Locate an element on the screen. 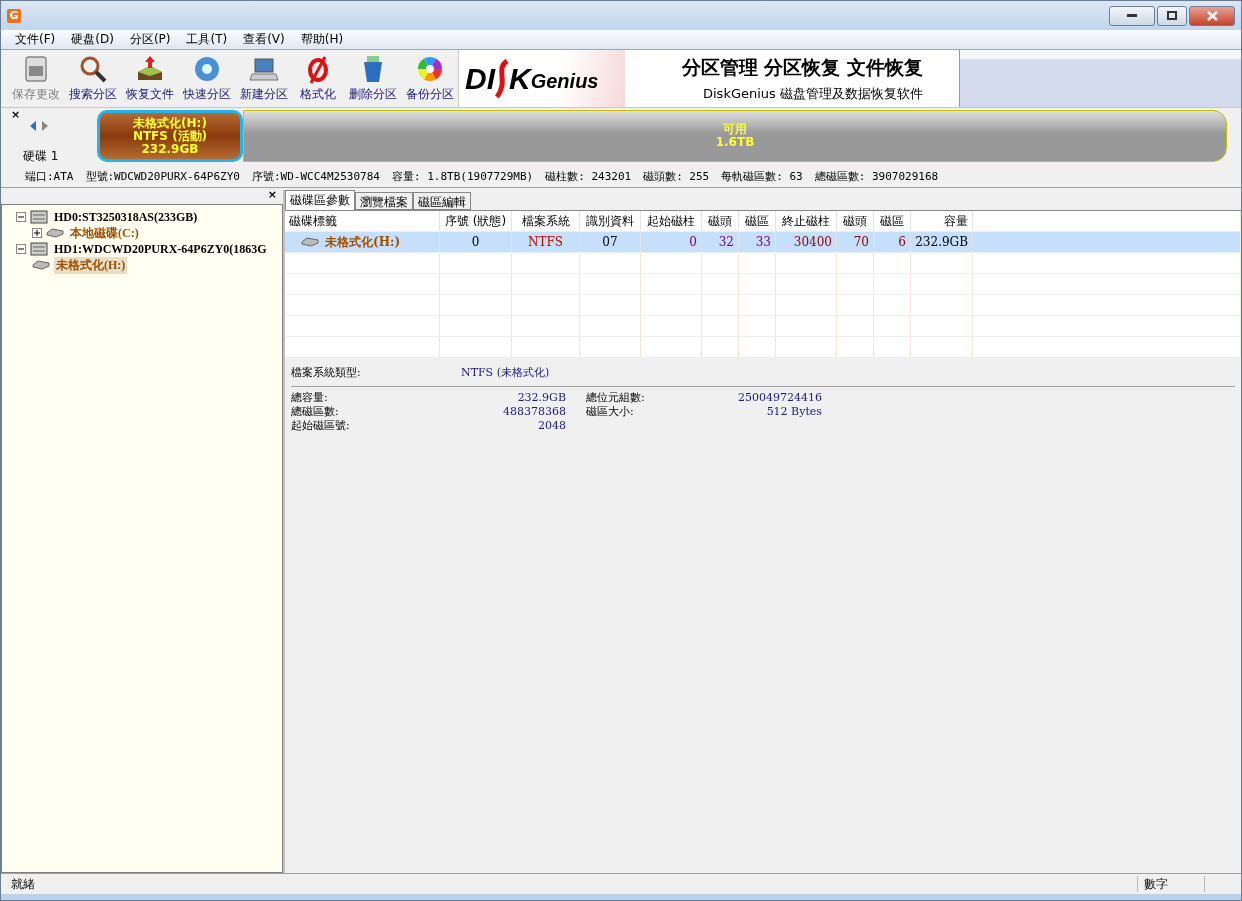 The height and width of the screenshot is (901, 1242). table-cell: 07 is located at coordinates (610, 242).